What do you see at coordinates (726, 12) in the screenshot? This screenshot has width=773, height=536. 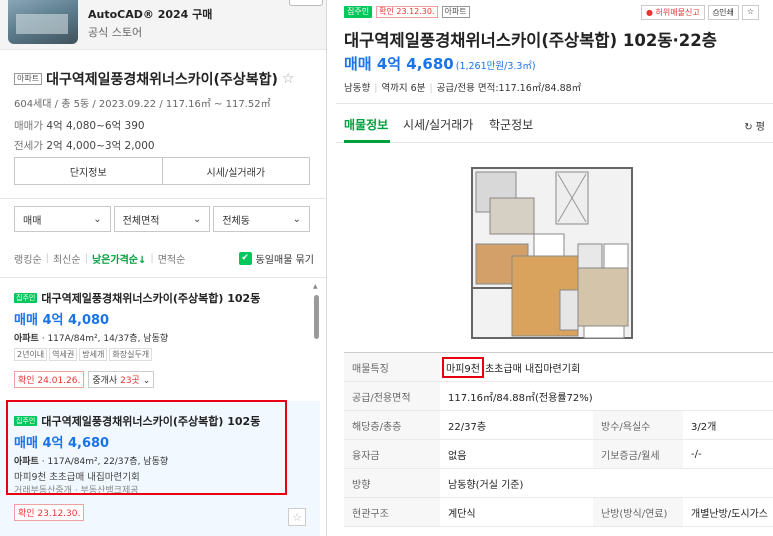 I see `print-label: 인쇄` at bounding box center [726, 12].